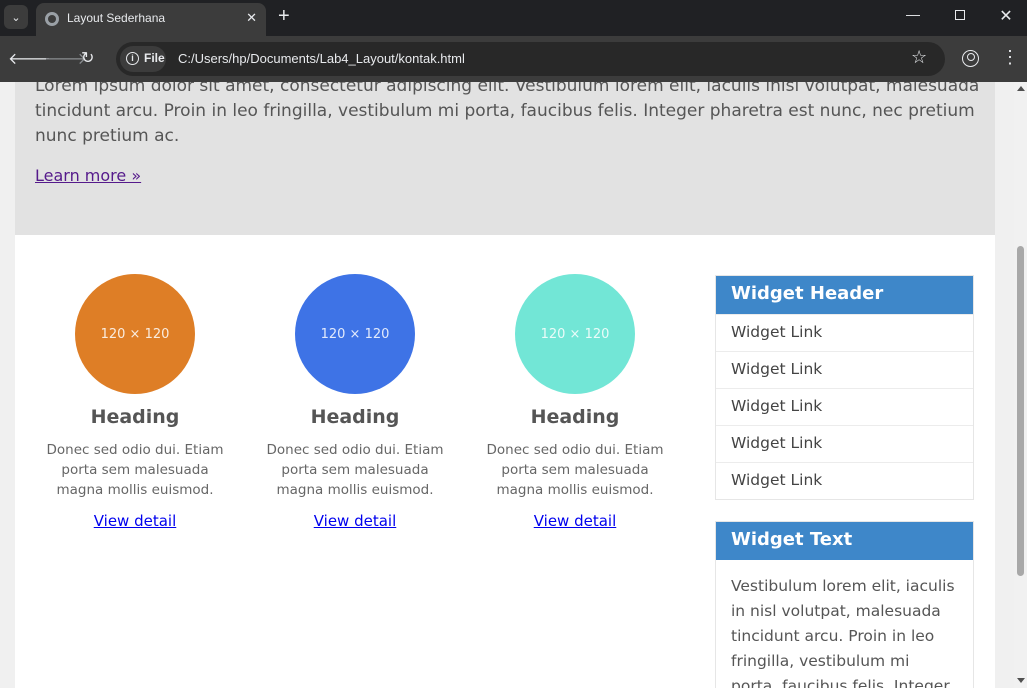  I want to click on page-scrollbar, so click(1020, 385).